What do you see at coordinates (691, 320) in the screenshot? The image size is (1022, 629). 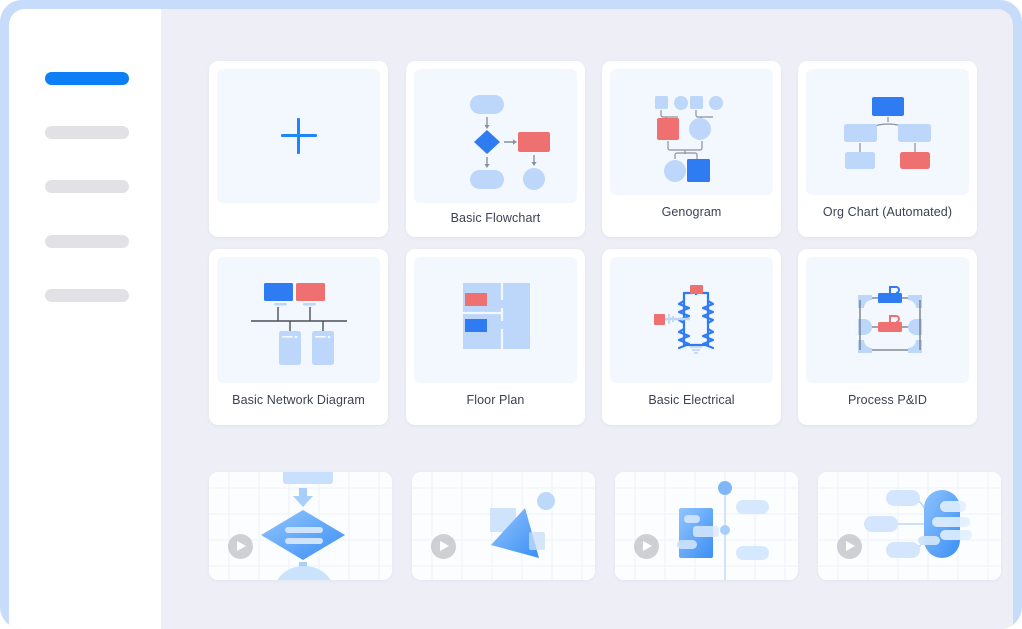 I see `electrical-thumb` at bounding box center [691, 320].